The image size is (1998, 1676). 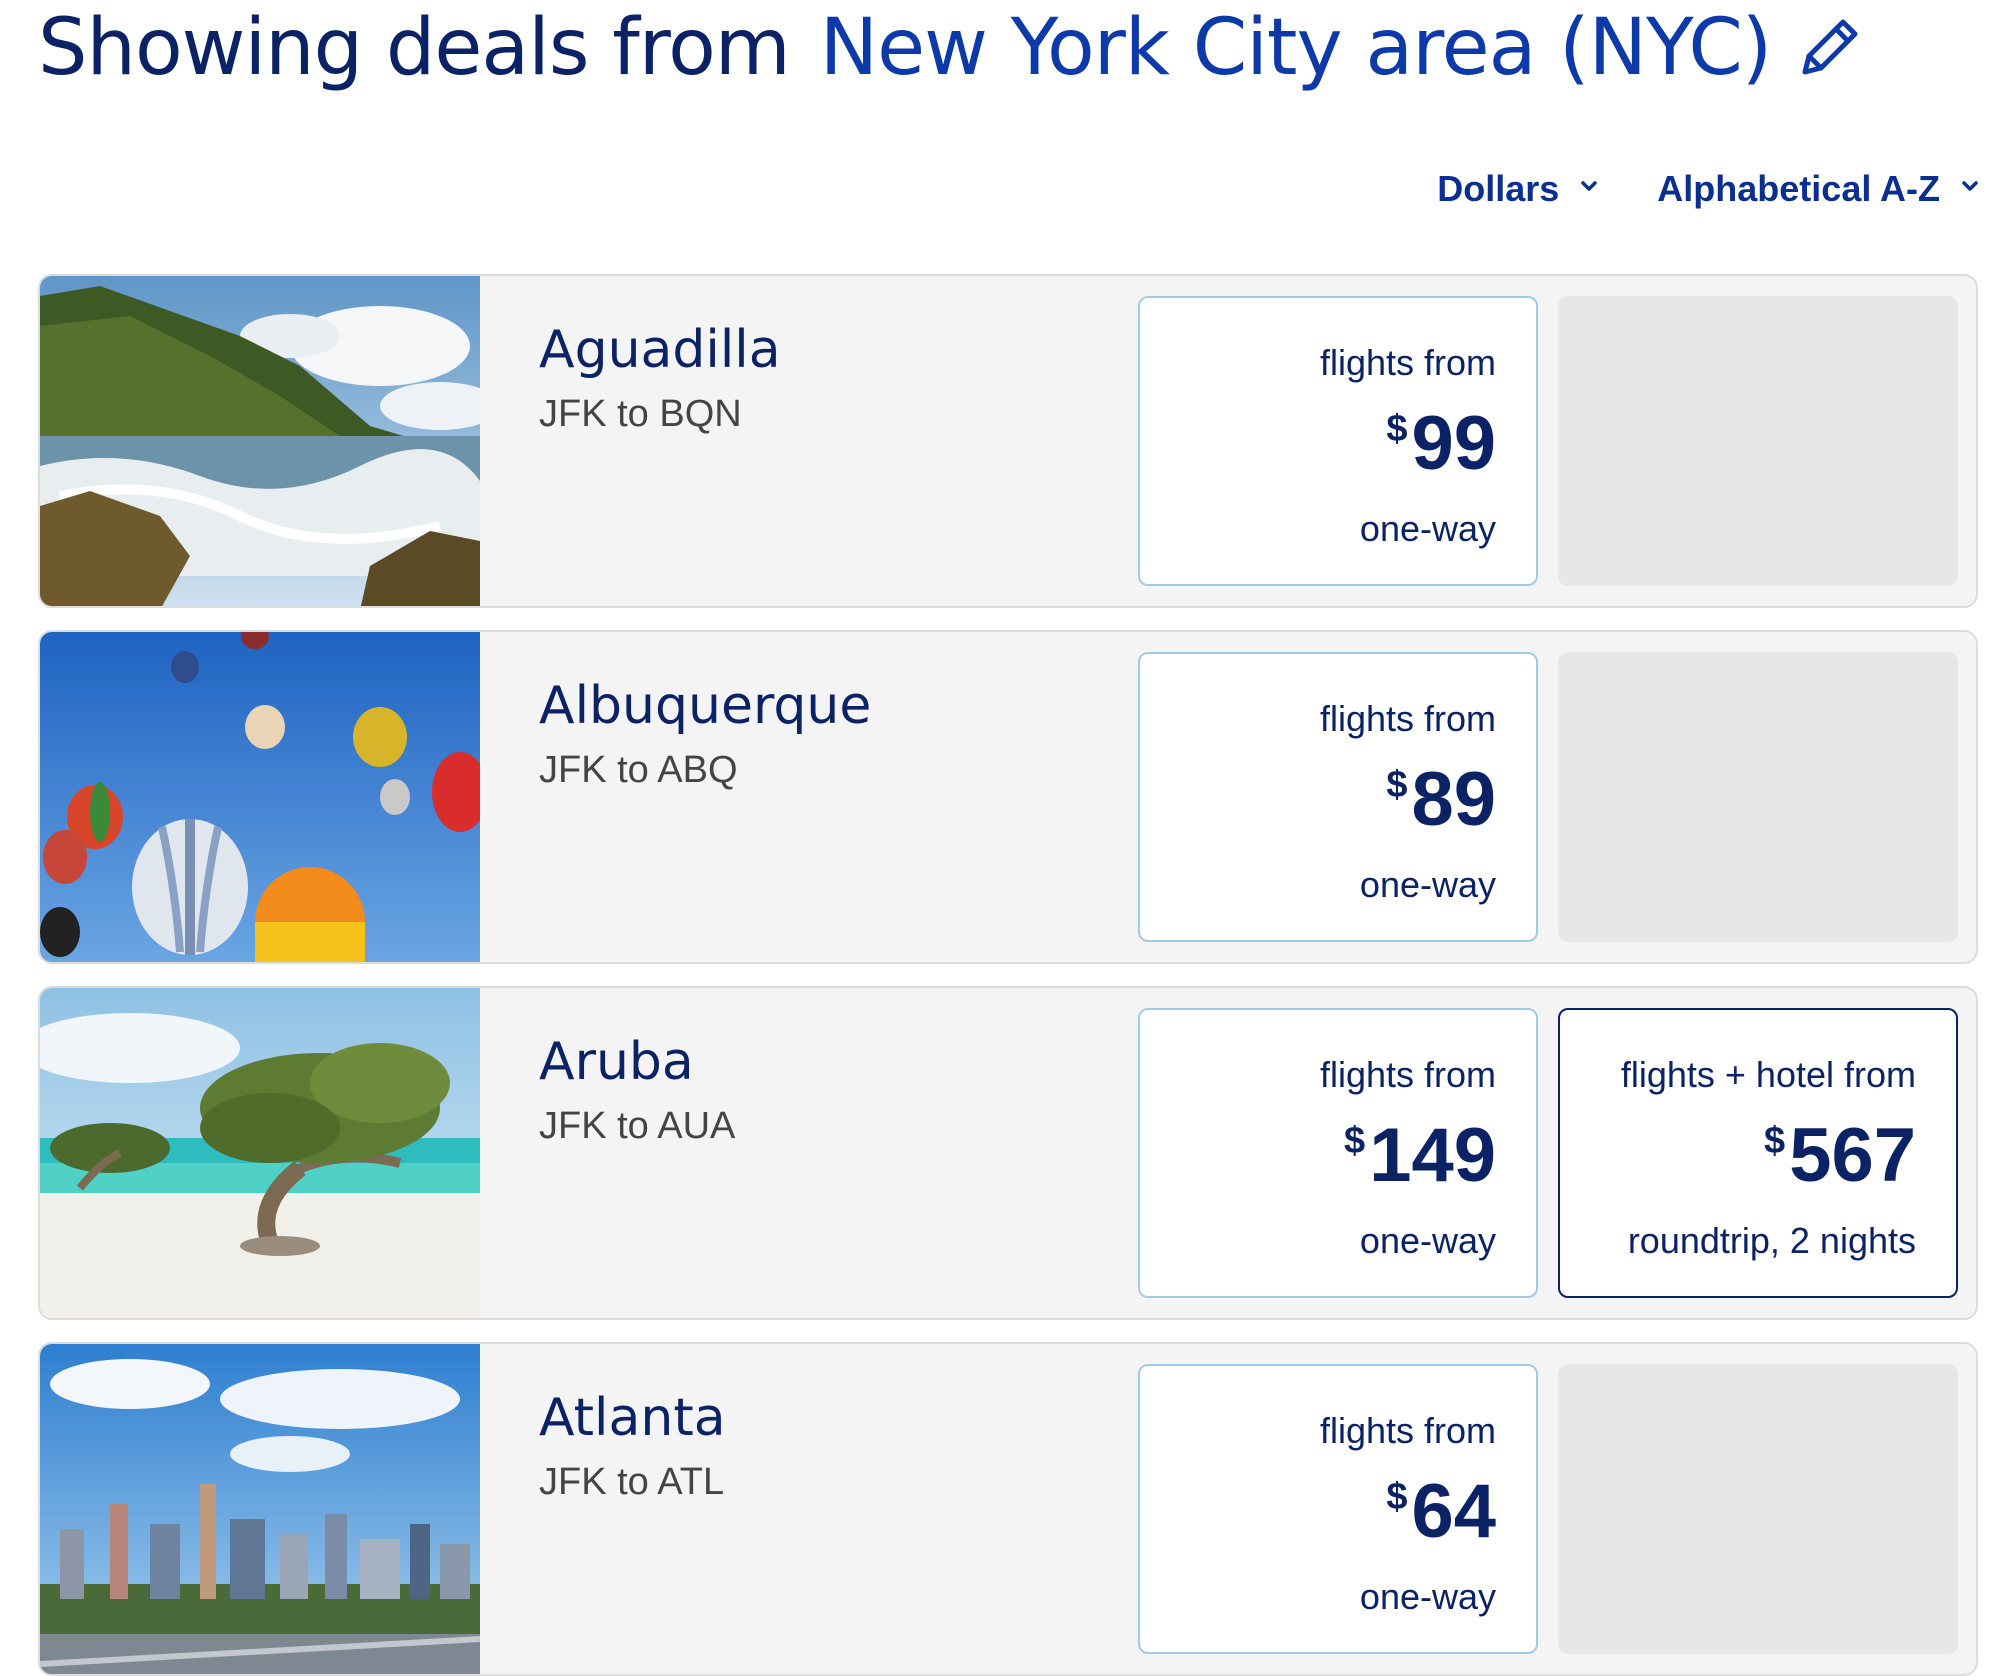 What do you see at coordinates (1441, 443) in the screenshot?
I see `flight-price: $99` at bounding box center [1441, 443].